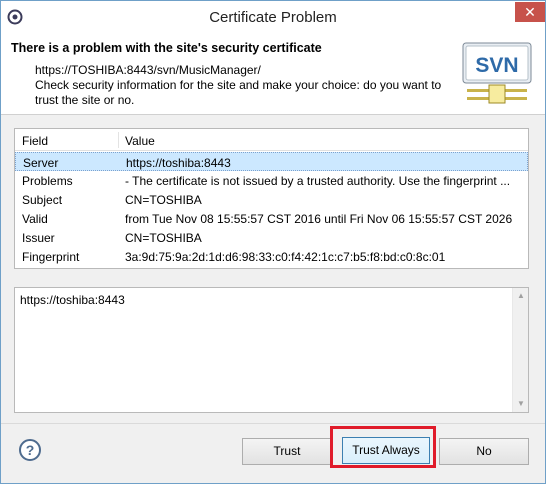  Describe the element at coordinates (35, 219) in the screenshot. I see `row-field: Valid` at that location.